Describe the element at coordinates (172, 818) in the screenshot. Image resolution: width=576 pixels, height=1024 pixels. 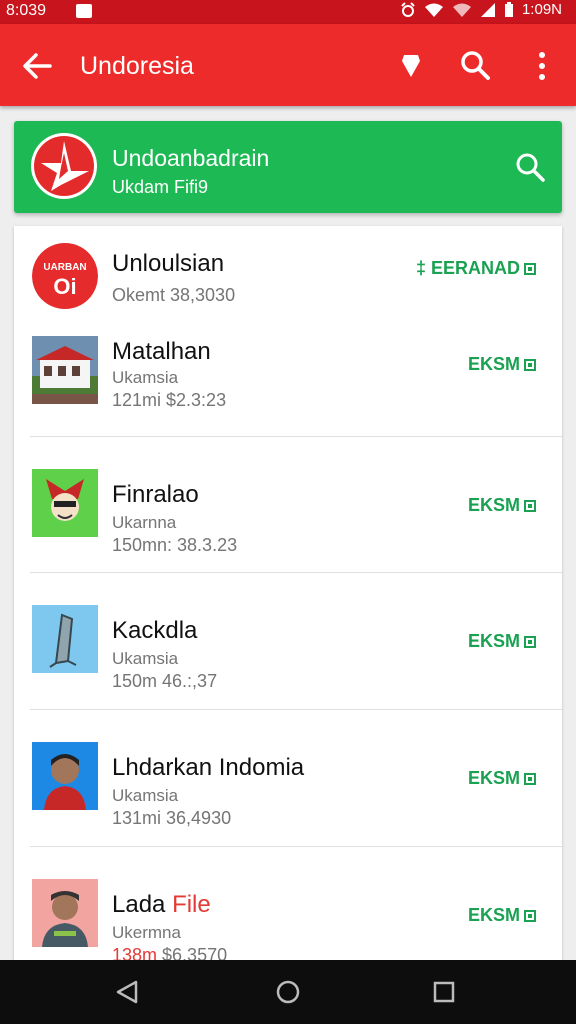
I see `item-meta: 131mi 36,4930` at that location.